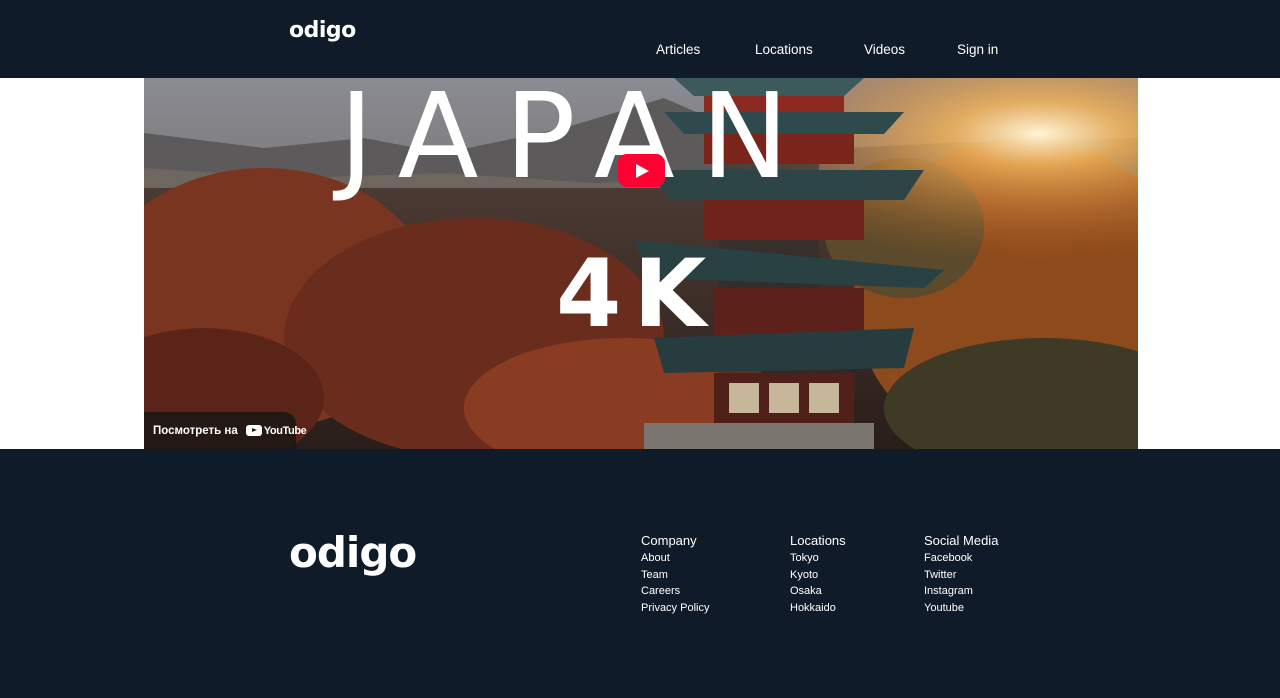  What do you see at coordinates (675, 558) in the screenshot?
I see `footer-link-about: About` at bounding box center [675, 558].